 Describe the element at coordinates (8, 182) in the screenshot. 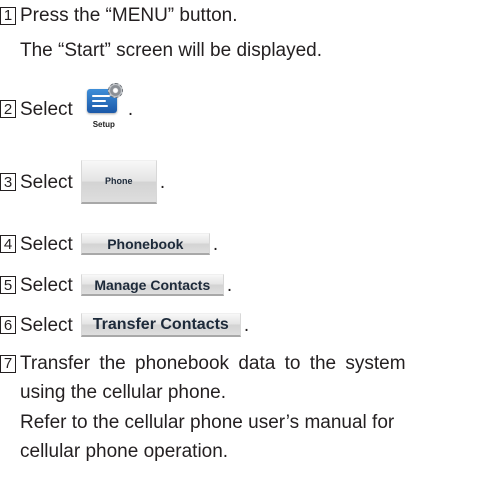

I see `step-number-3: 3` at that location.